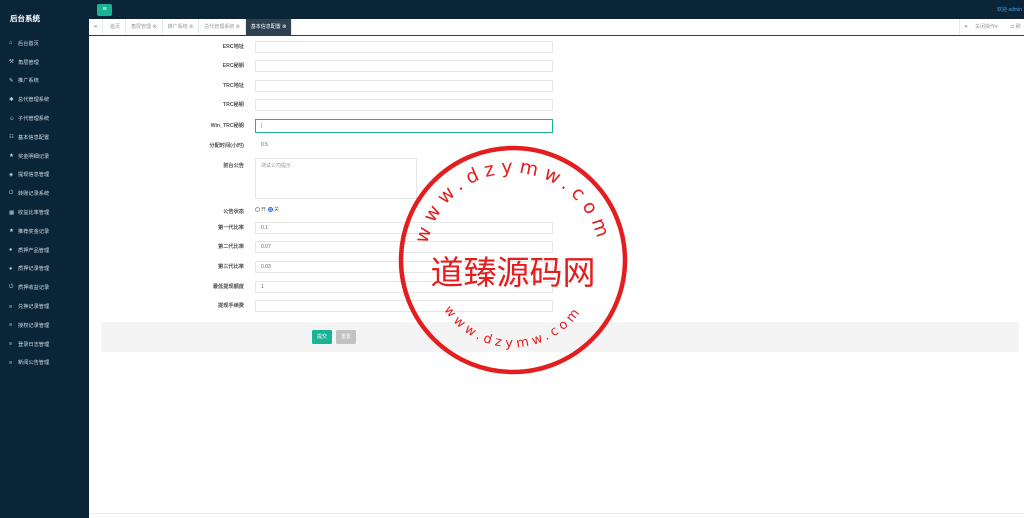 The image size is (1024, 518). I want to click on sidebar-item-7: ◈ 提现信息管理, so click(44, 175).